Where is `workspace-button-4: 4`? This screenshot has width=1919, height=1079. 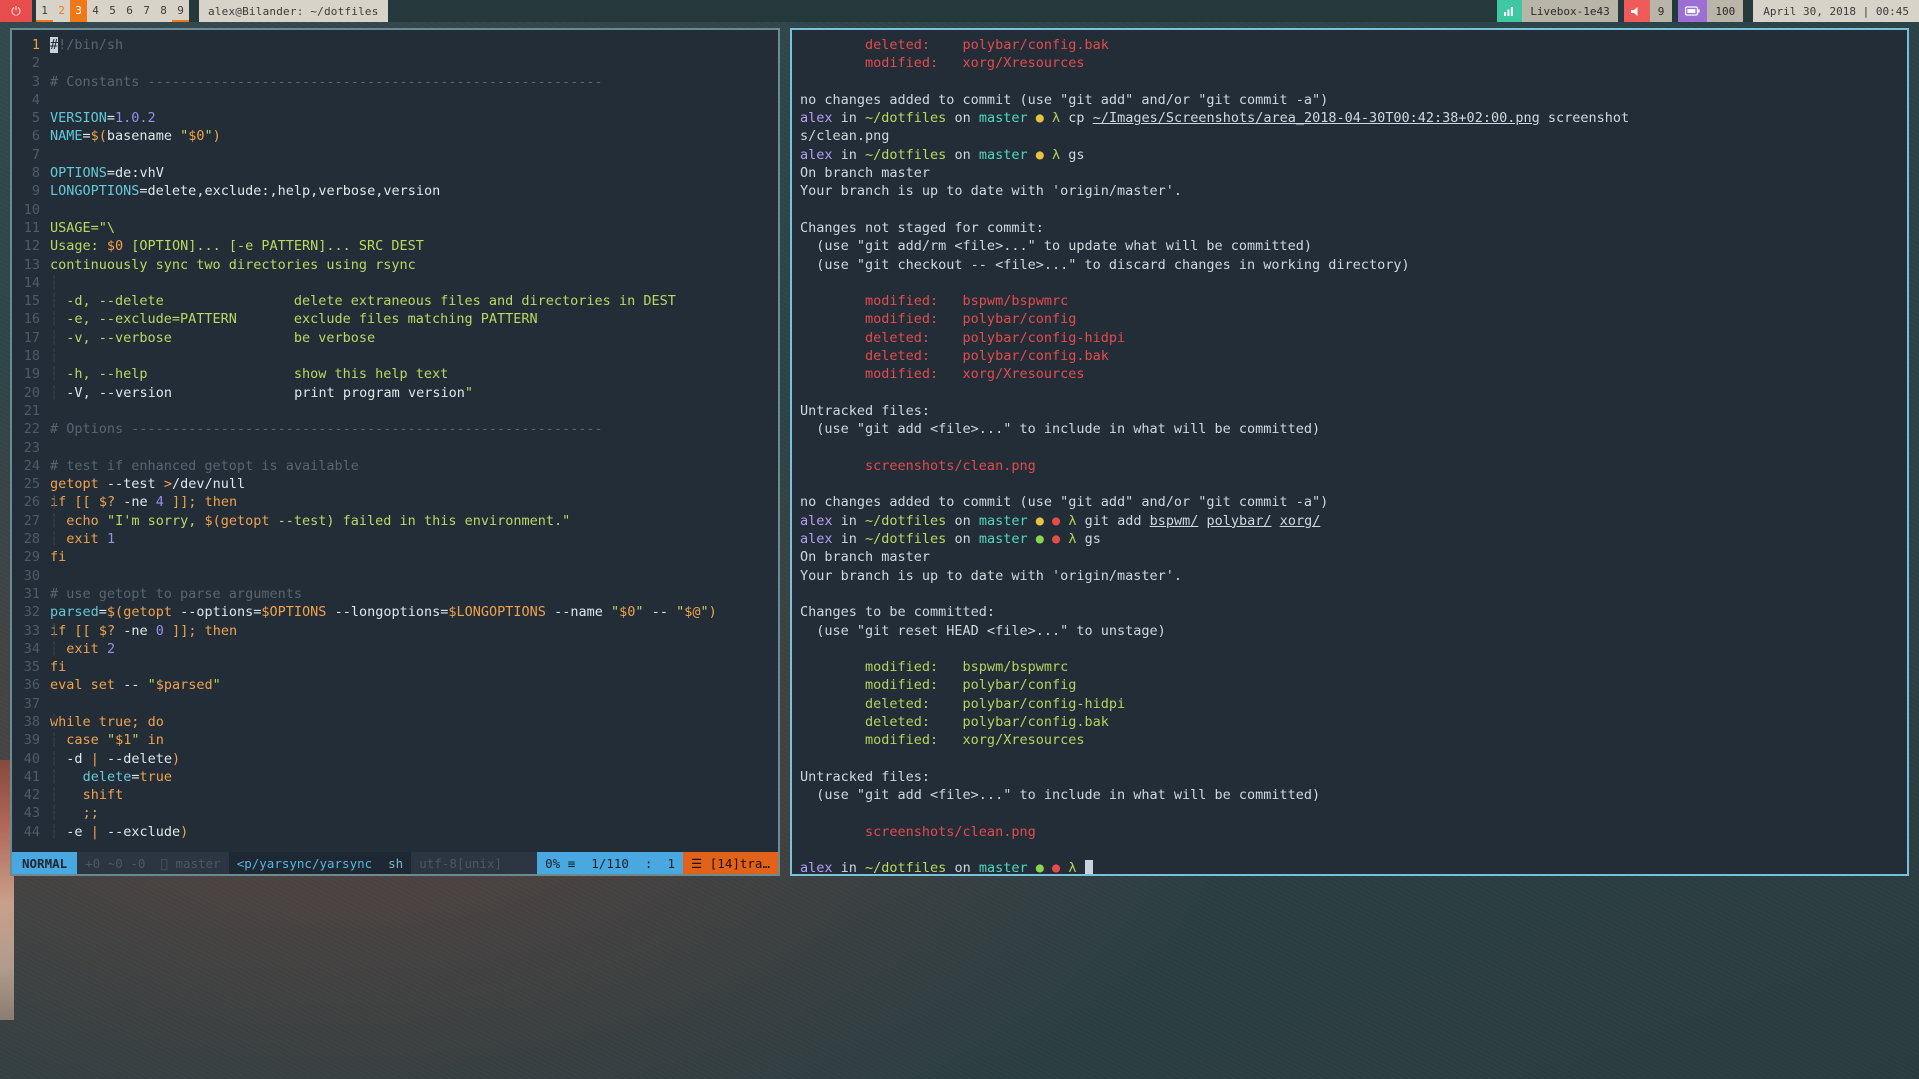
workspace-button-4: 4 is located at coordinates (95, 11).